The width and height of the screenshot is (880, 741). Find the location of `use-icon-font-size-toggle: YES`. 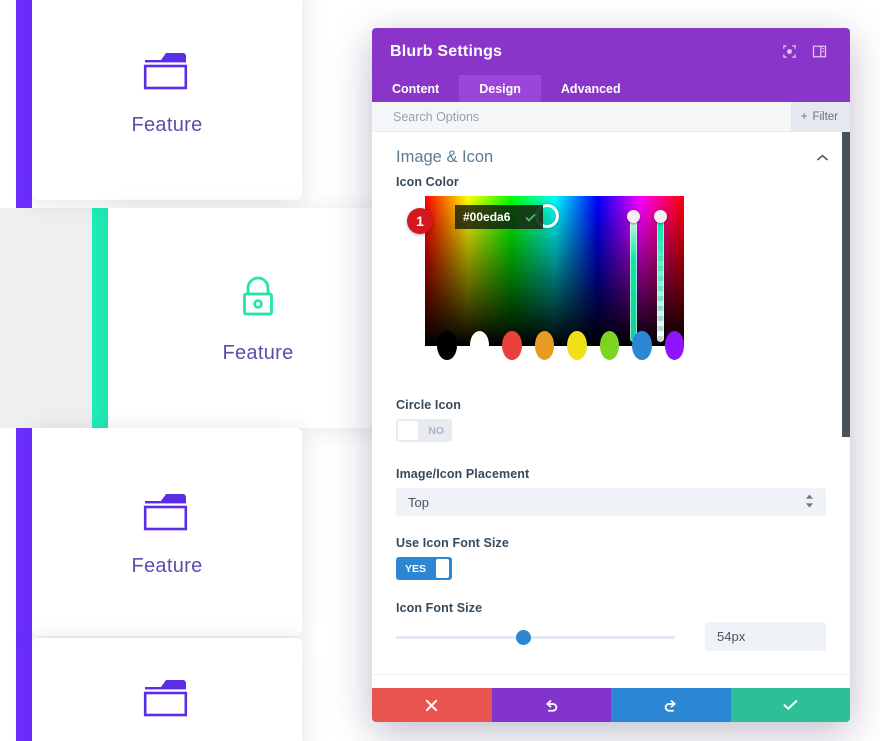

use-icon-font-size-toggle: YES is located at coordinates (424, 568).